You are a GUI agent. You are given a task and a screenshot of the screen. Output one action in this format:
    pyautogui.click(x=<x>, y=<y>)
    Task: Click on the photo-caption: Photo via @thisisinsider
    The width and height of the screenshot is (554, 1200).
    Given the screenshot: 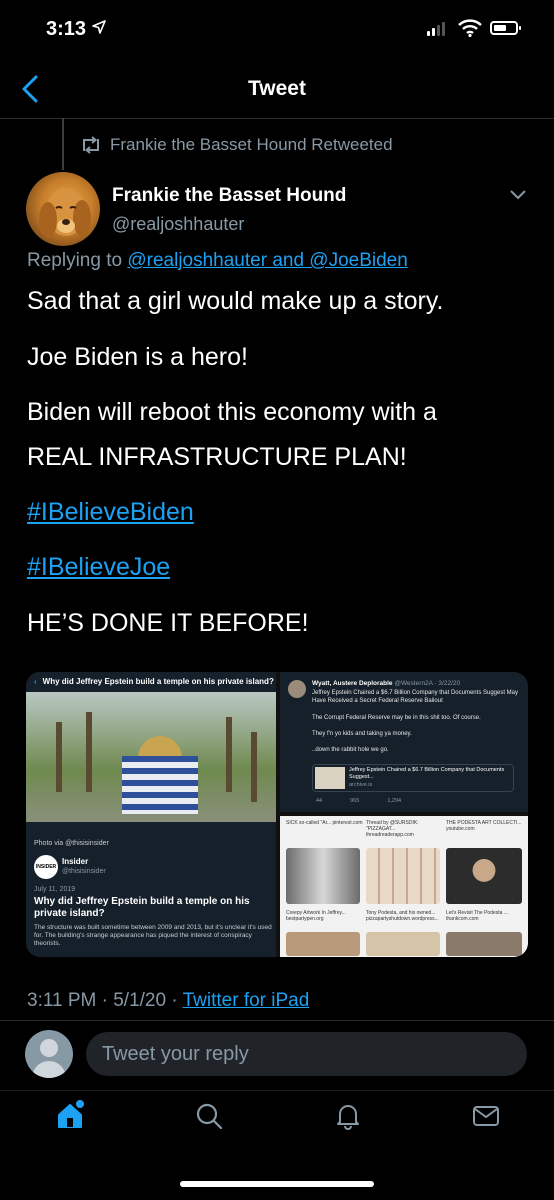 What is the action you would take?
    pyautogui.click(x=71, y=843)
    